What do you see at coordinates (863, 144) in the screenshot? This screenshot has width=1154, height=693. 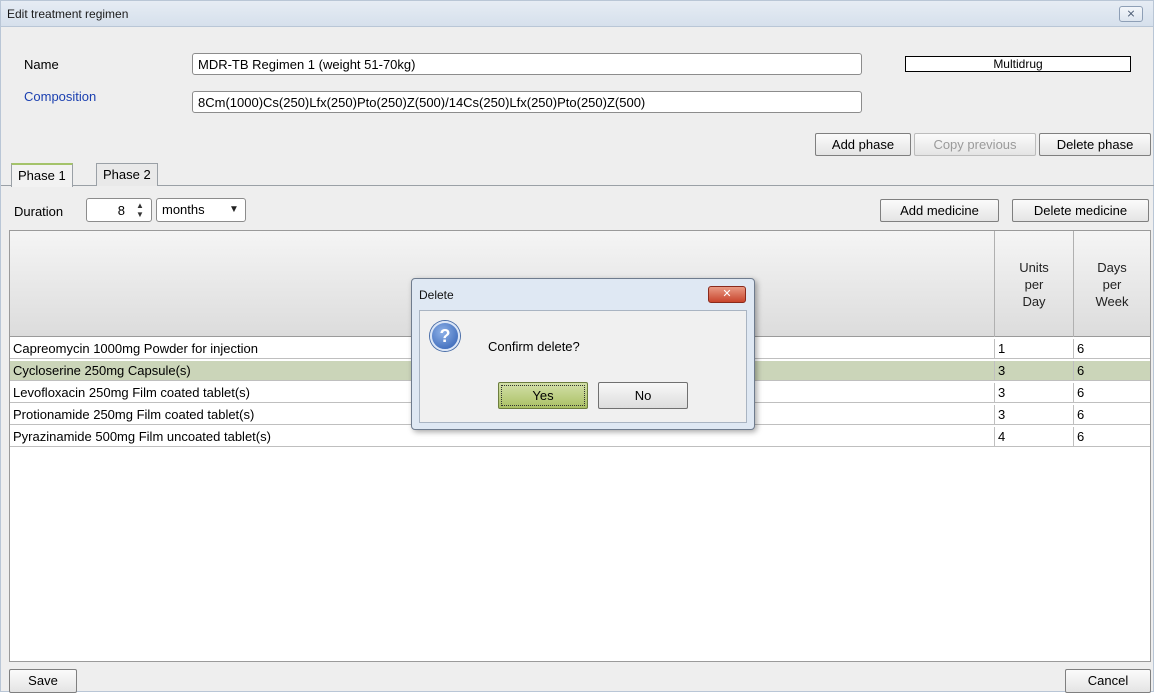 I see `add-phase-button: Add phase` at bounding box center [863, 144].